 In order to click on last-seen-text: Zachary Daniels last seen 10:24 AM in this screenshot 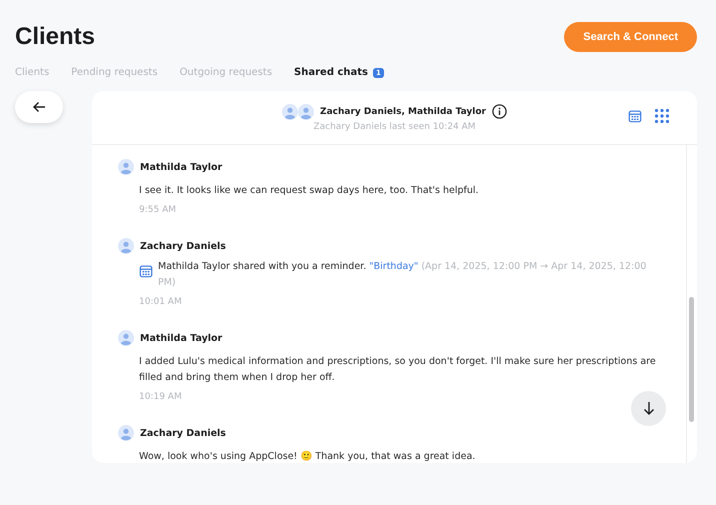, I will do `click(394, 127)`.